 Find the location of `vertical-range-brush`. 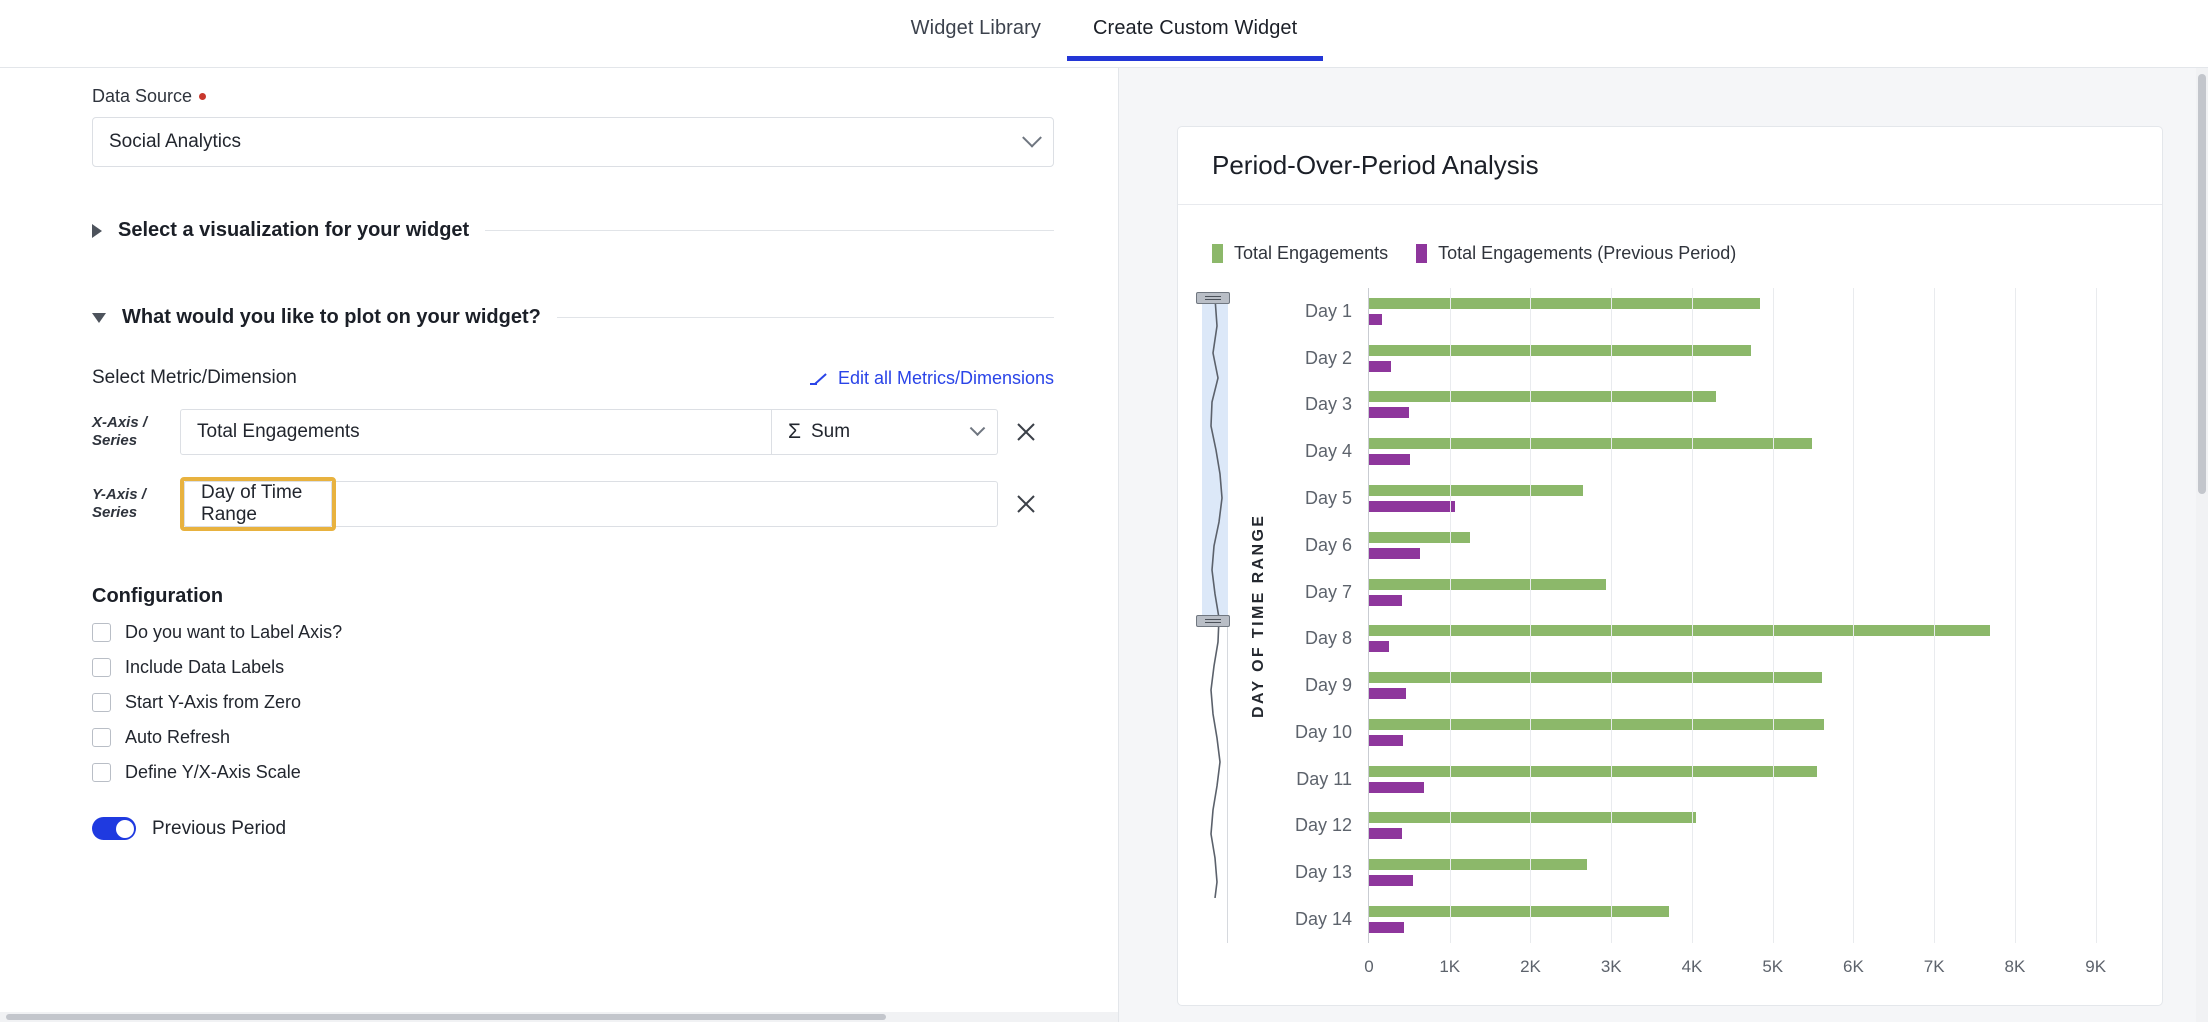

vertical-range-brush is located at coordinates (1213, 617).